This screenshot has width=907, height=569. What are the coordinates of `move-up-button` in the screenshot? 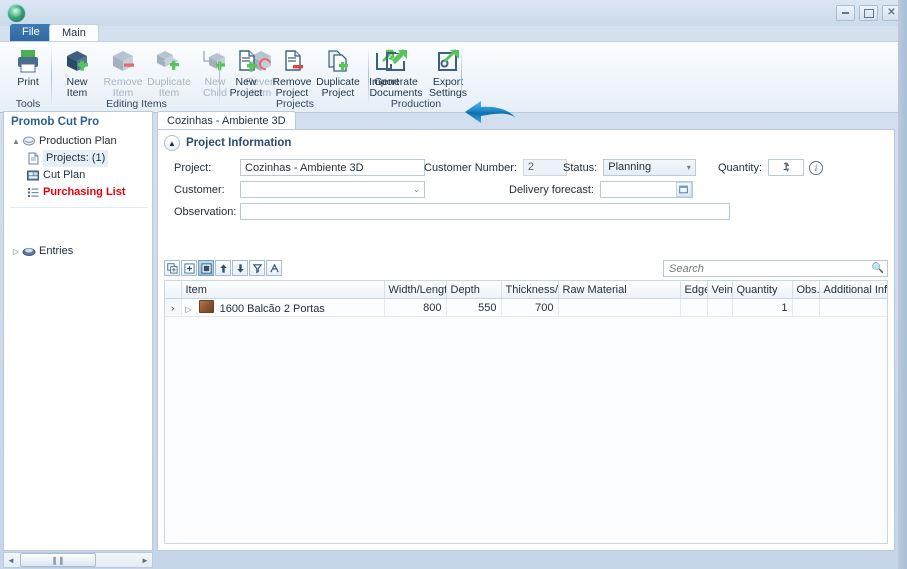 It's located at (223, 268).